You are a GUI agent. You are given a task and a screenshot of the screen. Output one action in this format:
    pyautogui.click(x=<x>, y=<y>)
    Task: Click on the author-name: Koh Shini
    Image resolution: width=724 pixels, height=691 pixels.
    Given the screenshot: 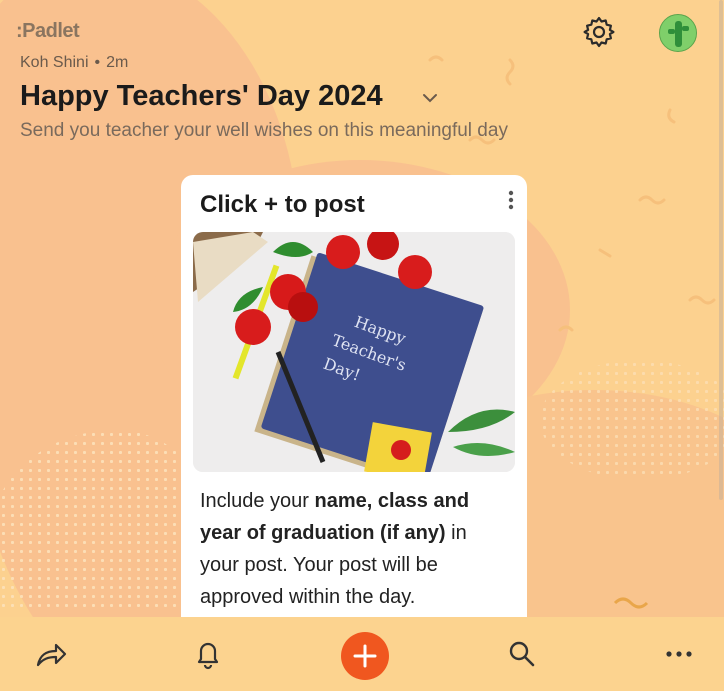 What is the action you would take?
    pyautogui.click(x=54, y=62)
    